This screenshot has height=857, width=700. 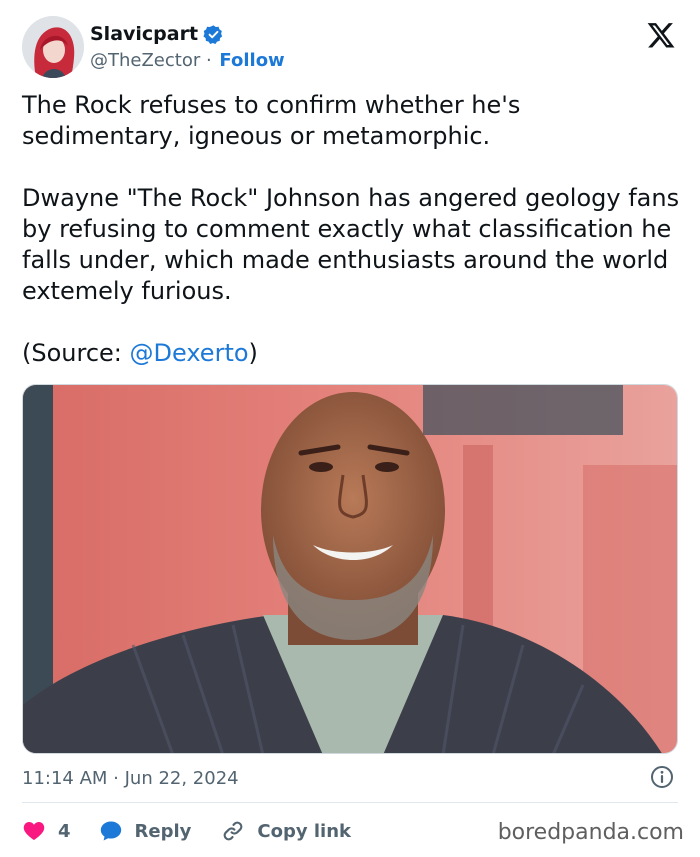 What do you see at coordinates (304, 831) in the screenshot?
I see `copy-link-label: Copy link` at bounding box center [304, 831].